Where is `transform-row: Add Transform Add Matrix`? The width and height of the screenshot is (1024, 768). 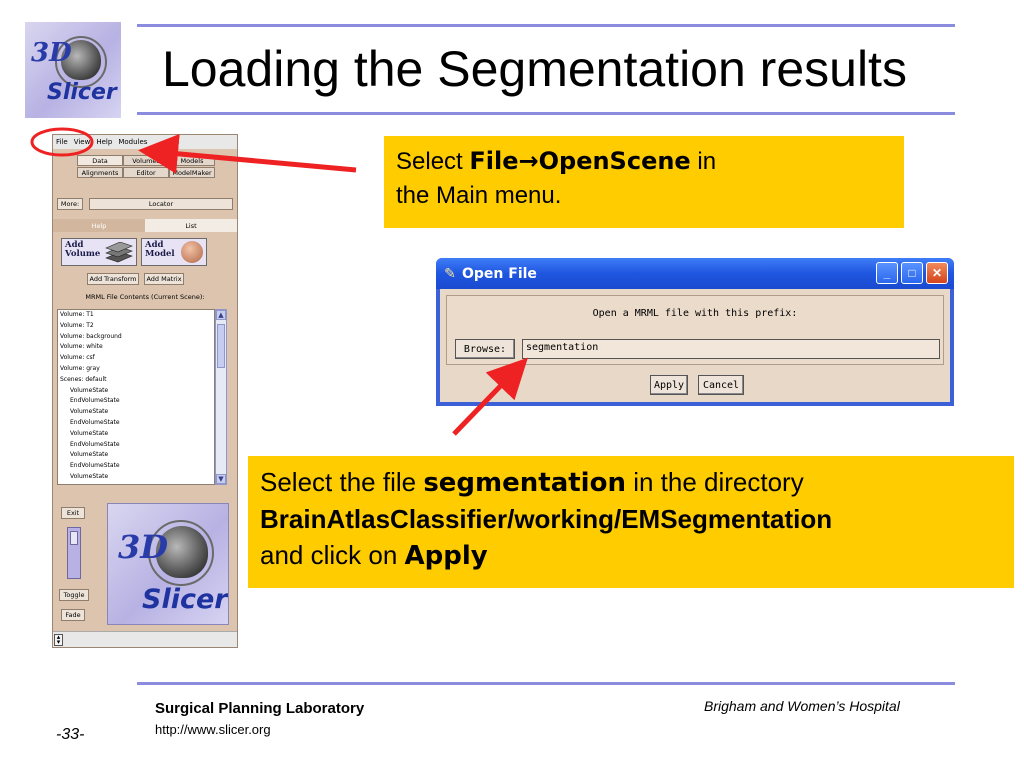
transform-row: Add Transform Add Matrix is located at coordinates (135, 279).